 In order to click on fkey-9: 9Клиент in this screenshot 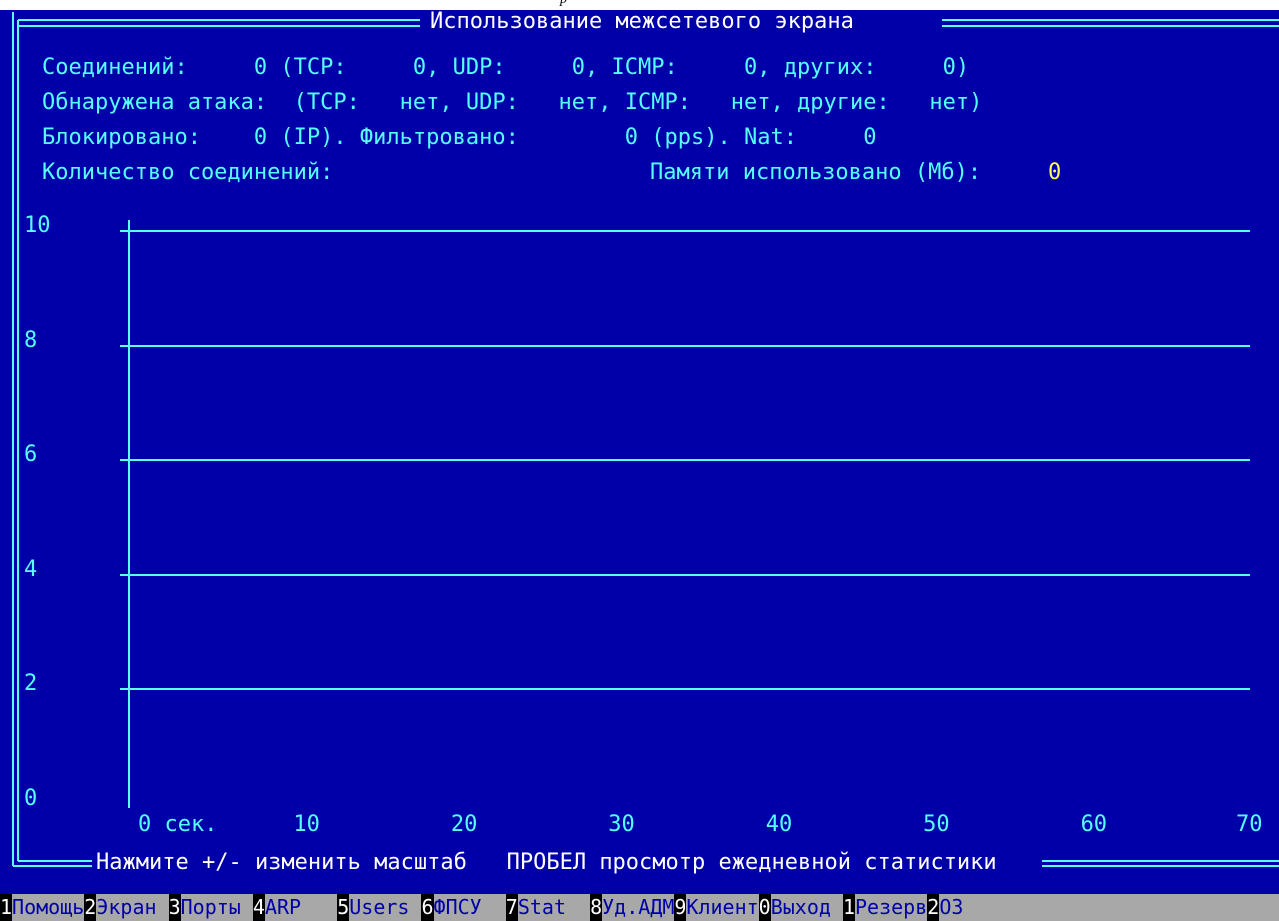, I will do `click(716, 907)`.